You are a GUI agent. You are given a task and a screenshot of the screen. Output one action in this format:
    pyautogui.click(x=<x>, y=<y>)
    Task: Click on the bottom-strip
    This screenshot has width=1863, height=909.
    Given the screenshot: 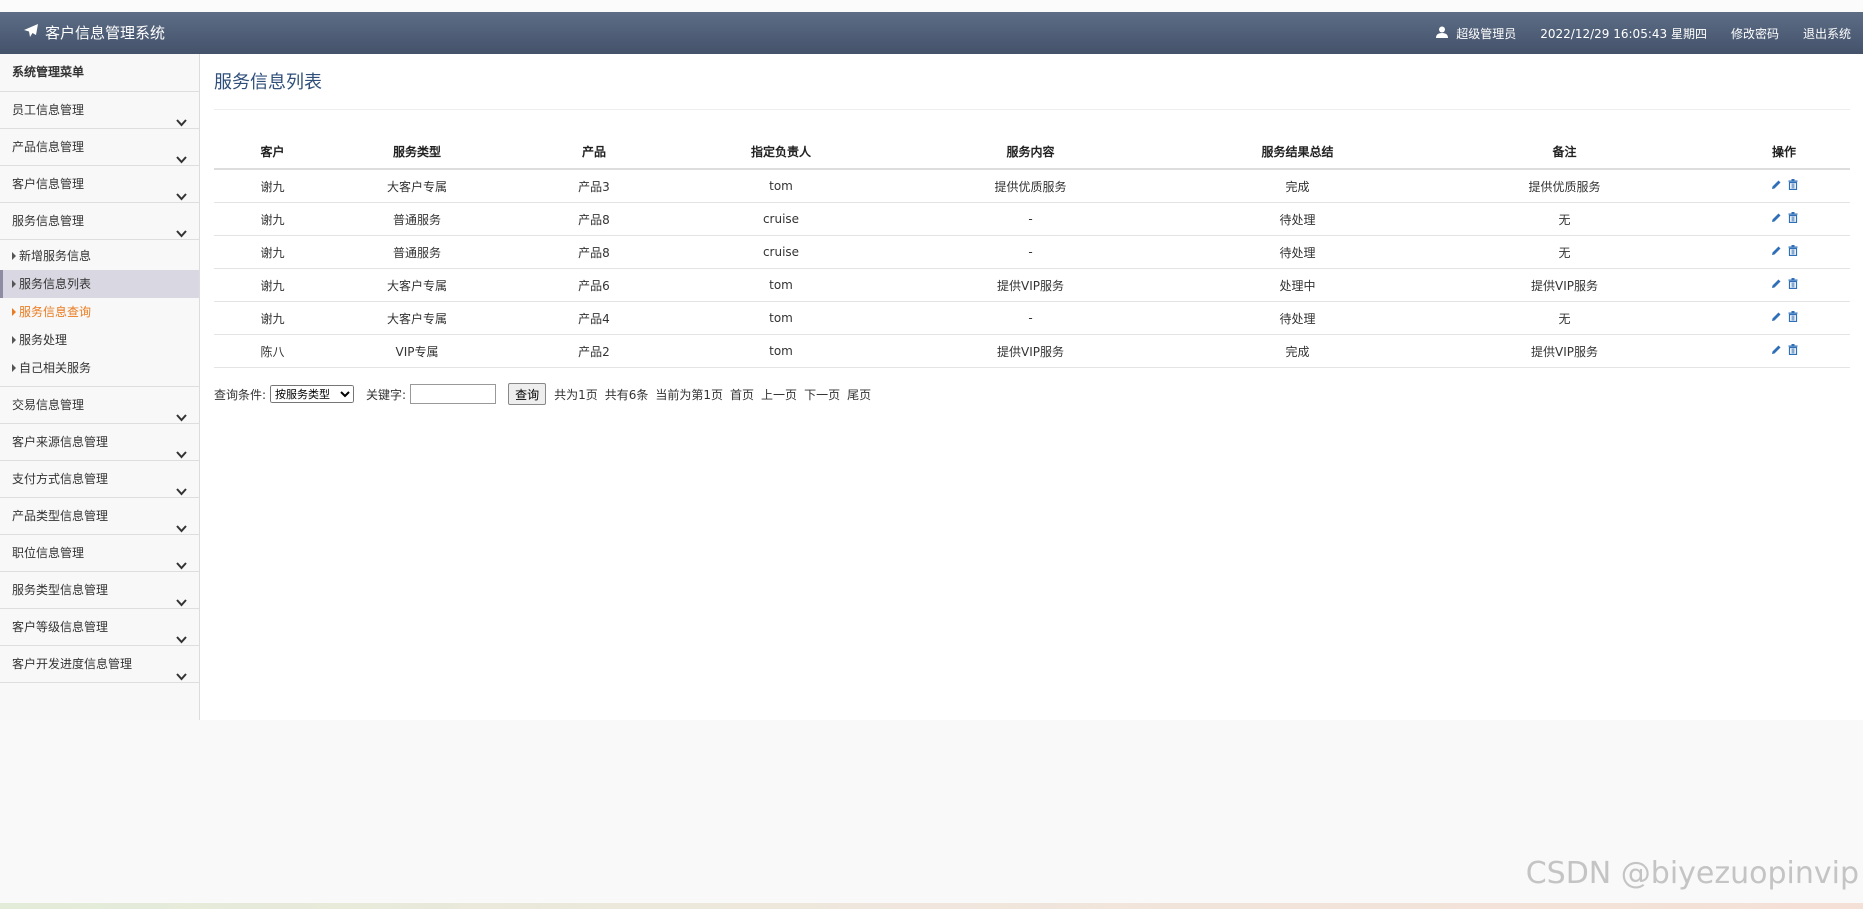 What is the action you would take?
    pyautogui.click(x=931, y=906)
    